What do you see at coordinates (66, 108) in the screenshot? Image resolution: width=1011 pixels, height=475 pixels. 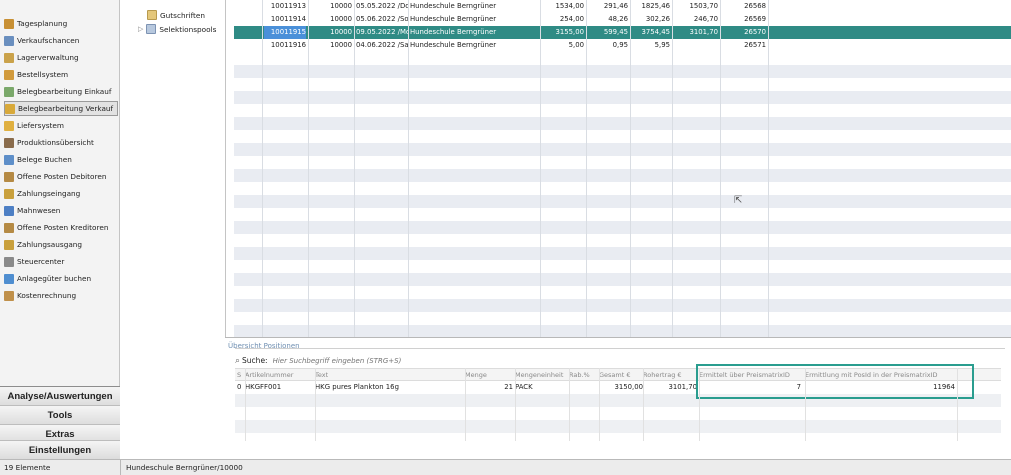 I see `nav-item-label: Belegbearbeitung Verkauf` at bounding box center [66, 108].